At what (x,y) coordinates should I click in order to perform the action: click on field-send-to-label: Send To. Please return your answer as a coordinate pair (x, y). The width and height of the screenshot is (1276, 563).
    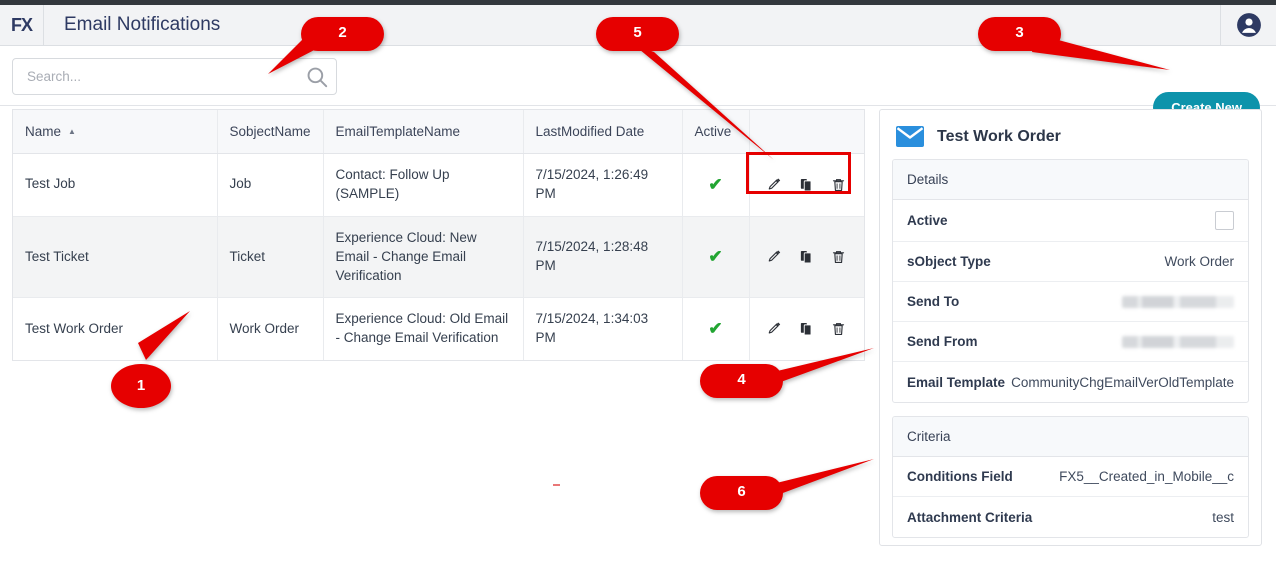
    Looking at the image, I should click on (933, 301).